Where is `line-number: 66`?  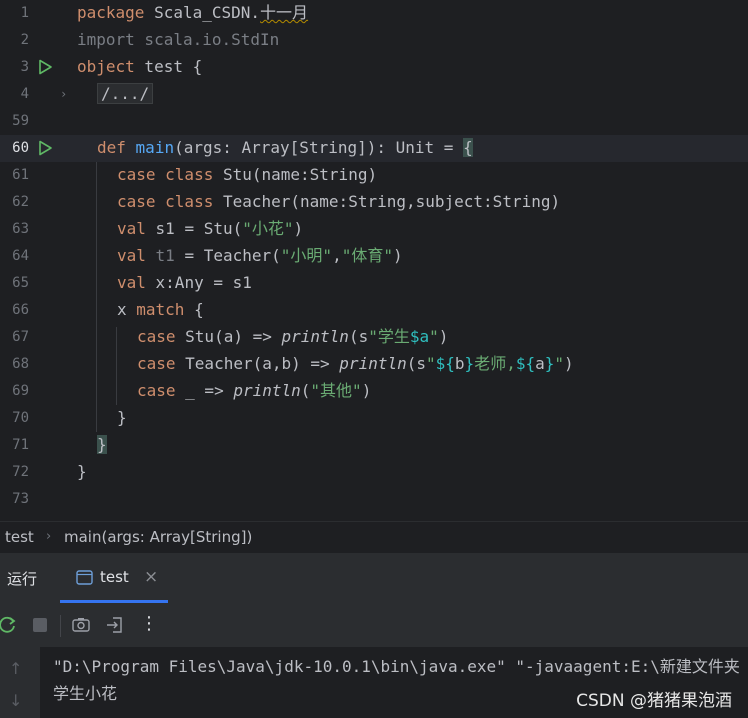
line-number: 66 is located at coordinates (20, 310).